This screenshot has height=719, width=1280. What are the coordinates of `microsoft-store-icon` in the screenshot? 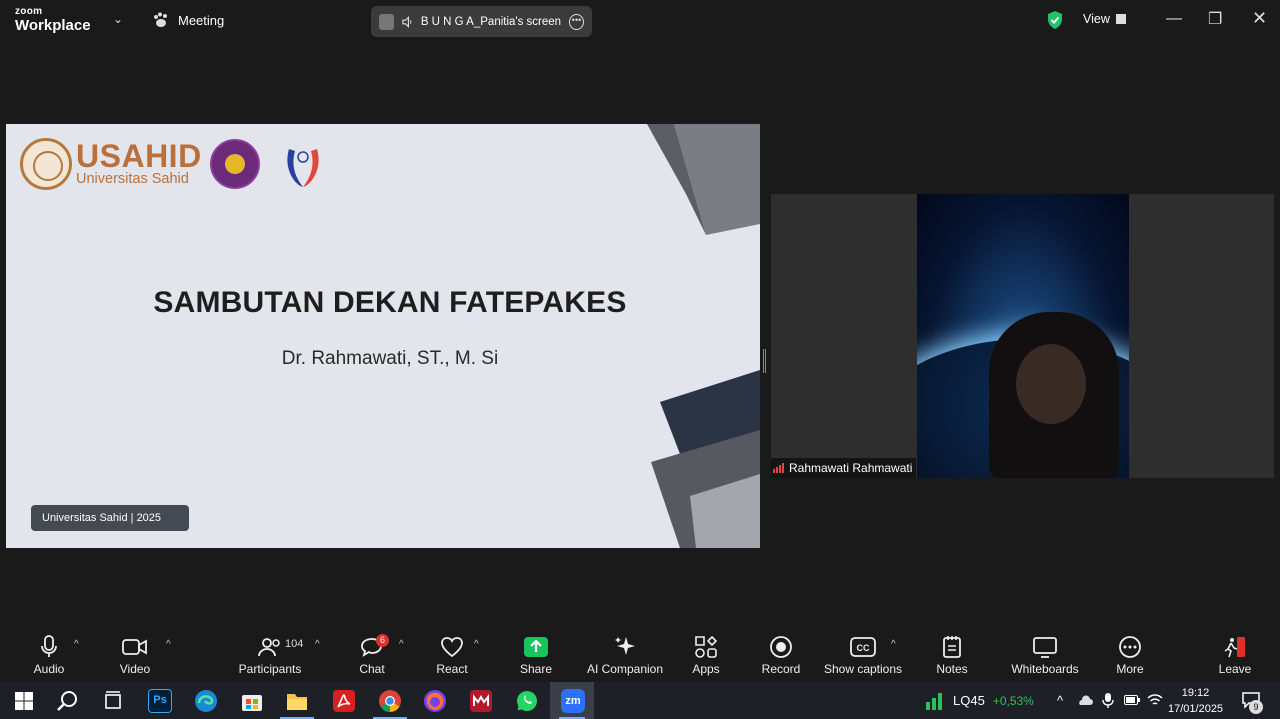 It's located at (252, 701).